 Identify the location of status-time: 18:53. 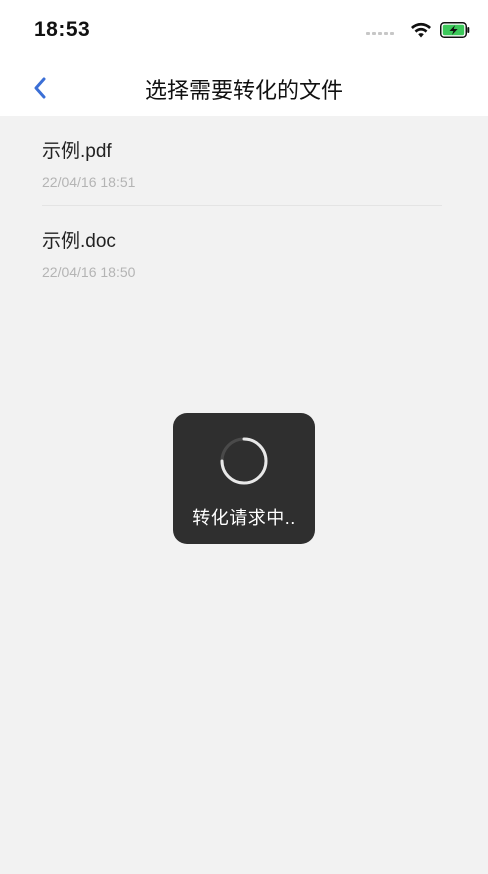
(62, 29).